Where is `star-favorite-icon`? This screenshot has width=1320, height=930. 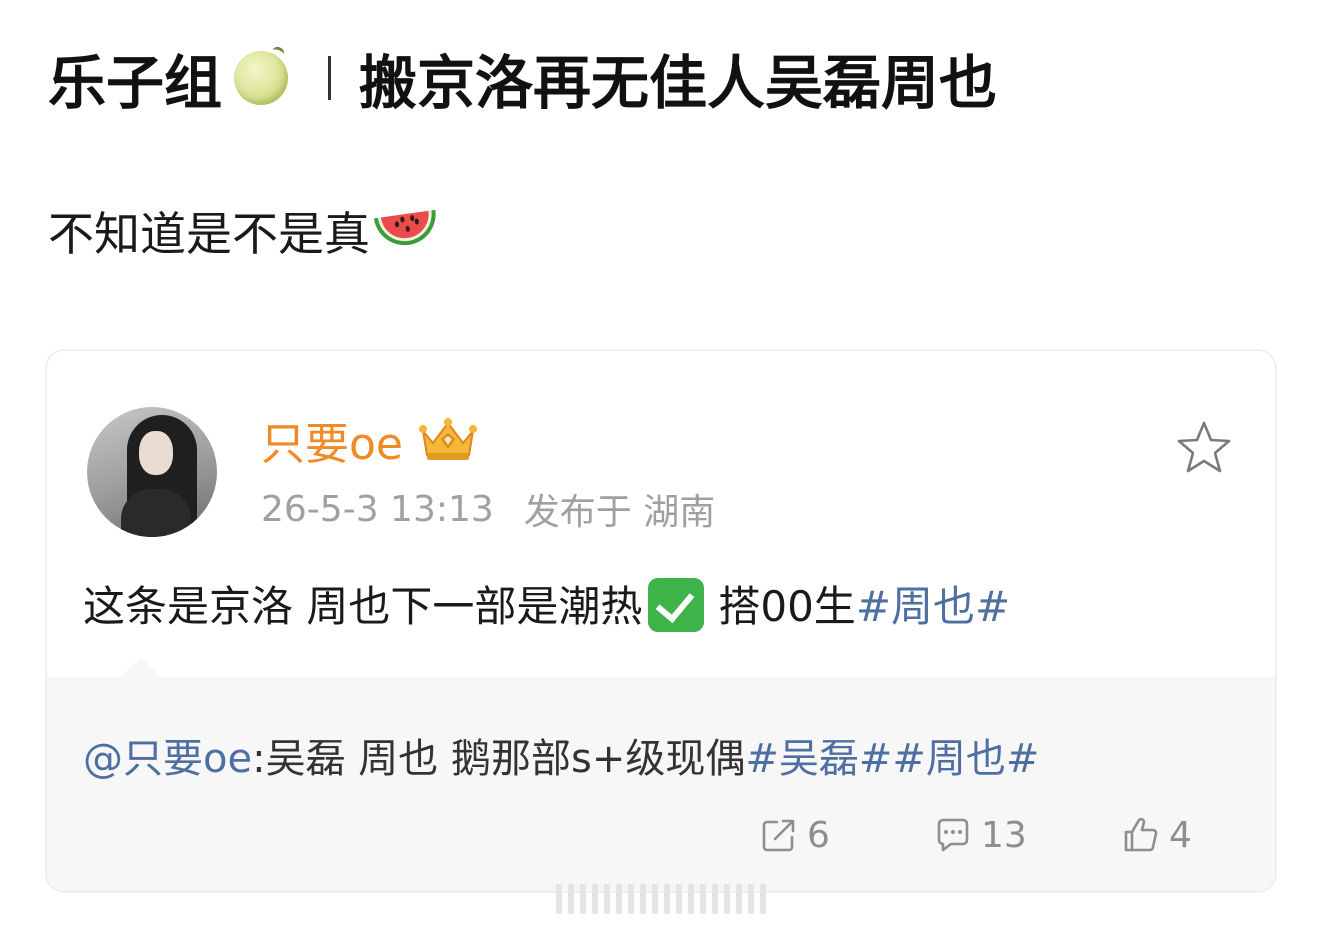
star-favorite-icon is located at coordinates (1204, 448).